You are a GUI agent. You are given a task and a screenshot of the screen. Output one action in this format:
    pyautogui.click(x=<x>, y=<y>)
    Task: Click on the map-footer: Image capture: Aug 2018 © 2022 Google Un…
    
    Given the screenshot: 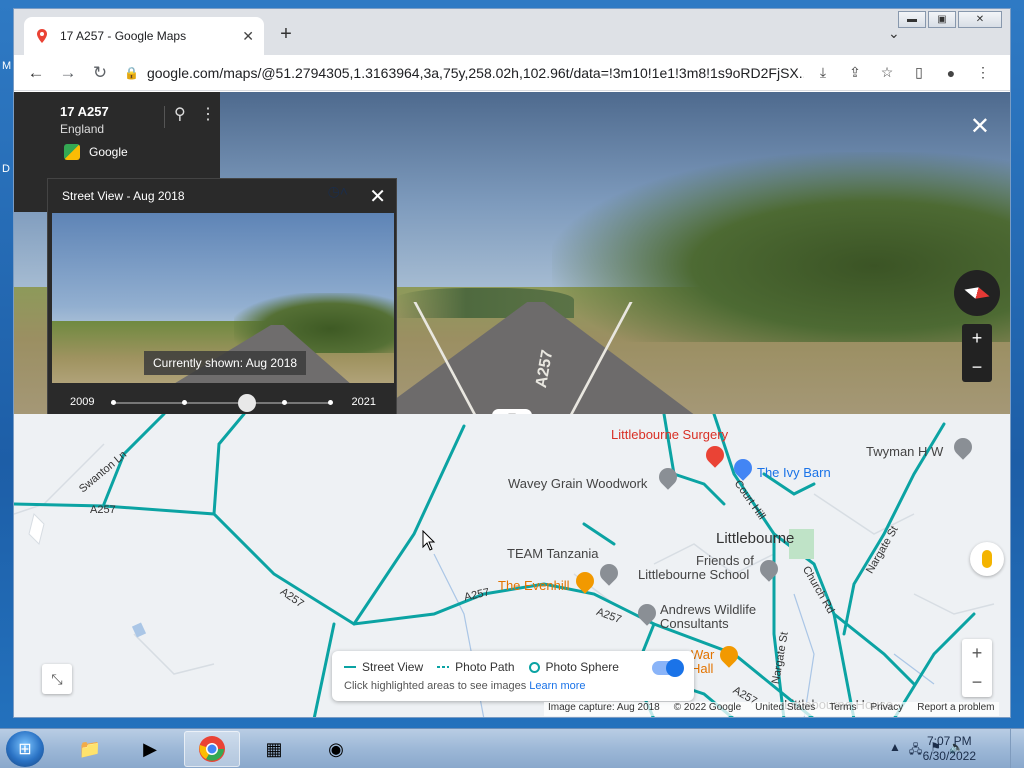 What is the action you would take?
    pyautogui.click(x=771, y=709)
    